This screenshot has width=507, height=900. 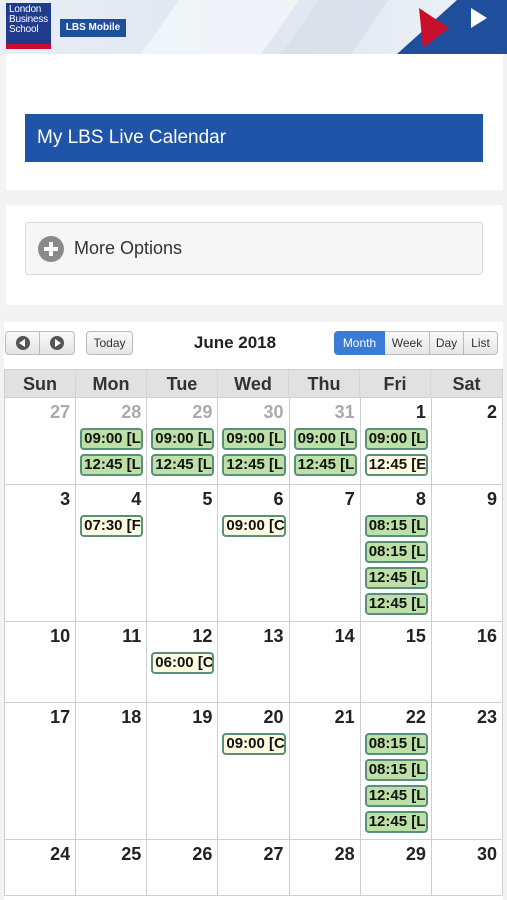 What do you see at coordinates (396, 867) in the screenshot?
I see `day-cell: 29` at bounding box center [396, 867].